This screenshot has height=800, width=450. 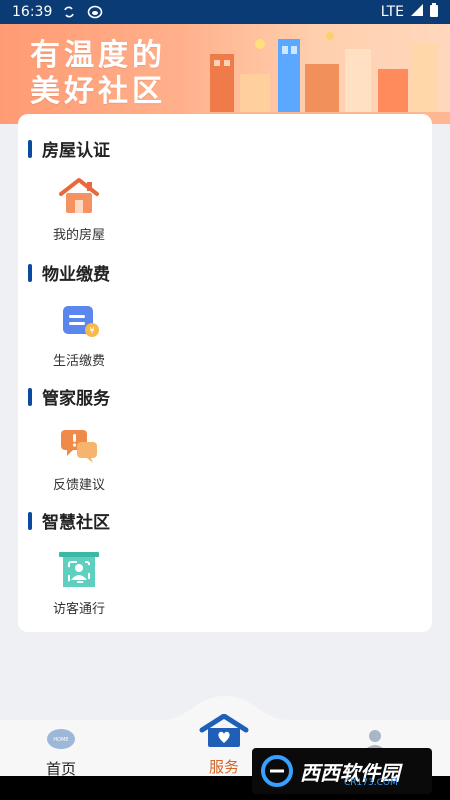 I want to click on section-title: 智慧社区, so click(x=76, y=523).